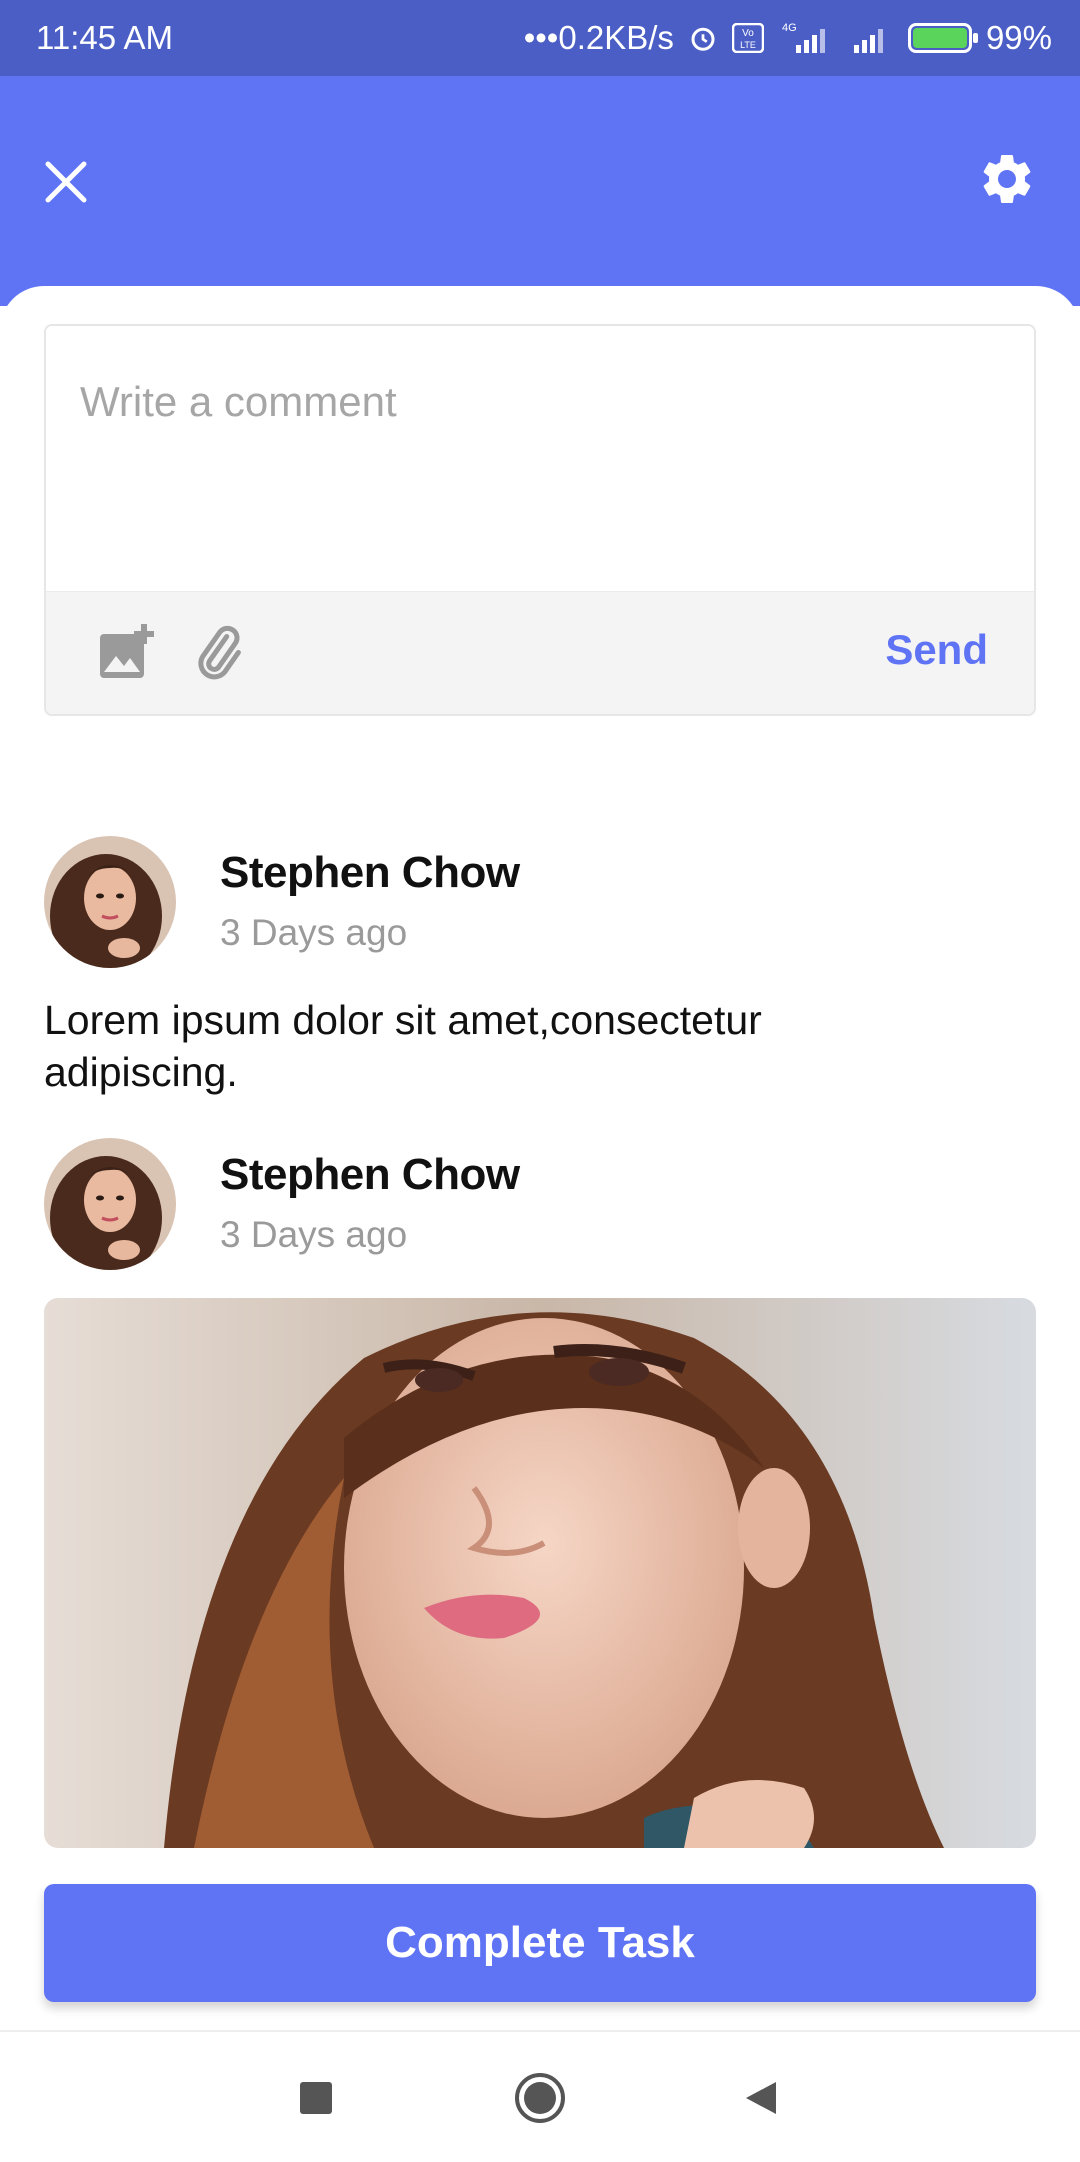  What do you see at coordinates (1018, 37) in the screenshot?
I see `battery-percent: 99%` at bounding box center [1018, 37].